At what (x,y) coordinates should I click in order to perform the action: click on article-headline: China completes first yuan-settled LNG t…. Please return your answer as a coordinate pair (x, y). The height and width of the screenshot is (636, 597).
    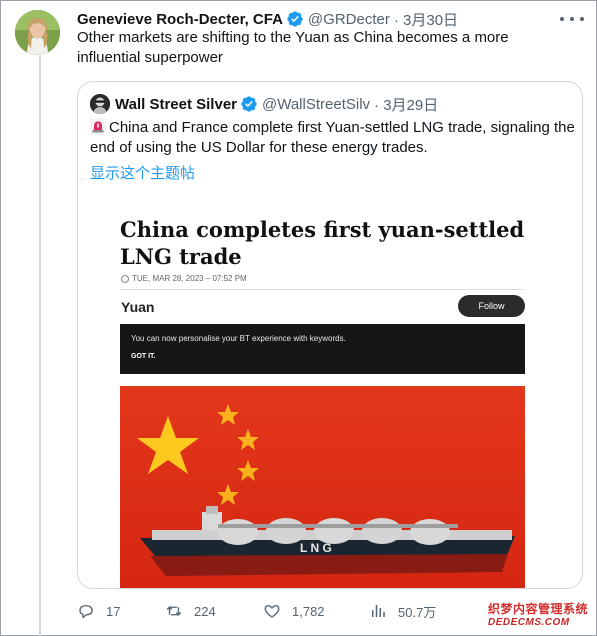
    Looking at the image, I should click on (322, 243).